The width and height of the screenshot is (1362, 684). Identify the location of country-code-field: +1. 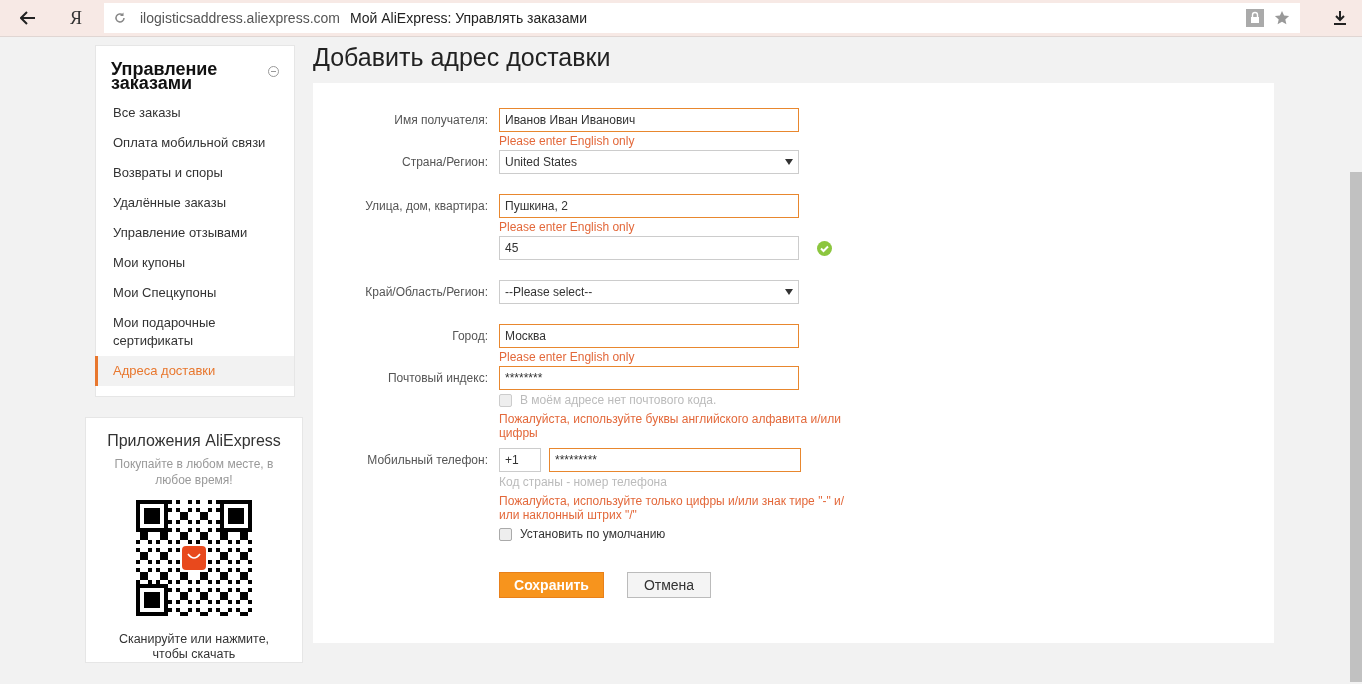
(520, 460).